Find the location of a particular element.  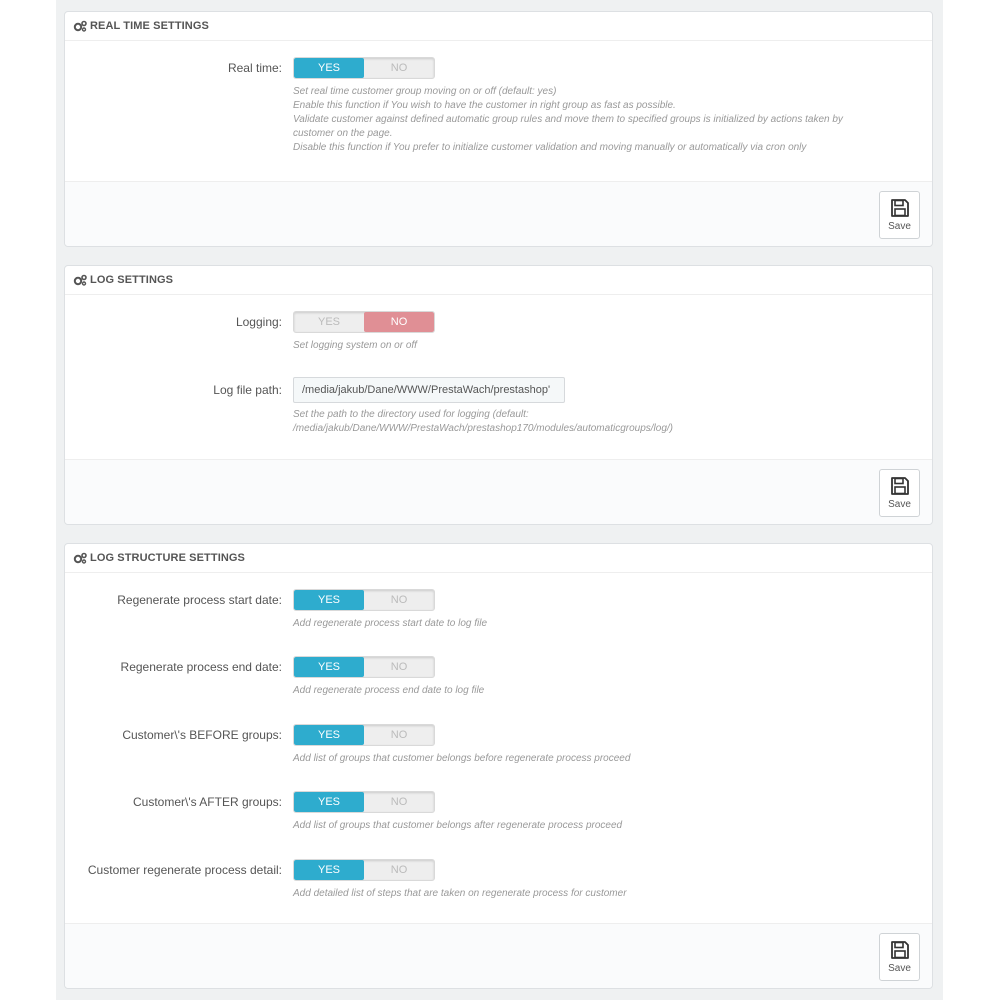

panel-title: LOG SETTINGS is located at coordinates (132, 280).